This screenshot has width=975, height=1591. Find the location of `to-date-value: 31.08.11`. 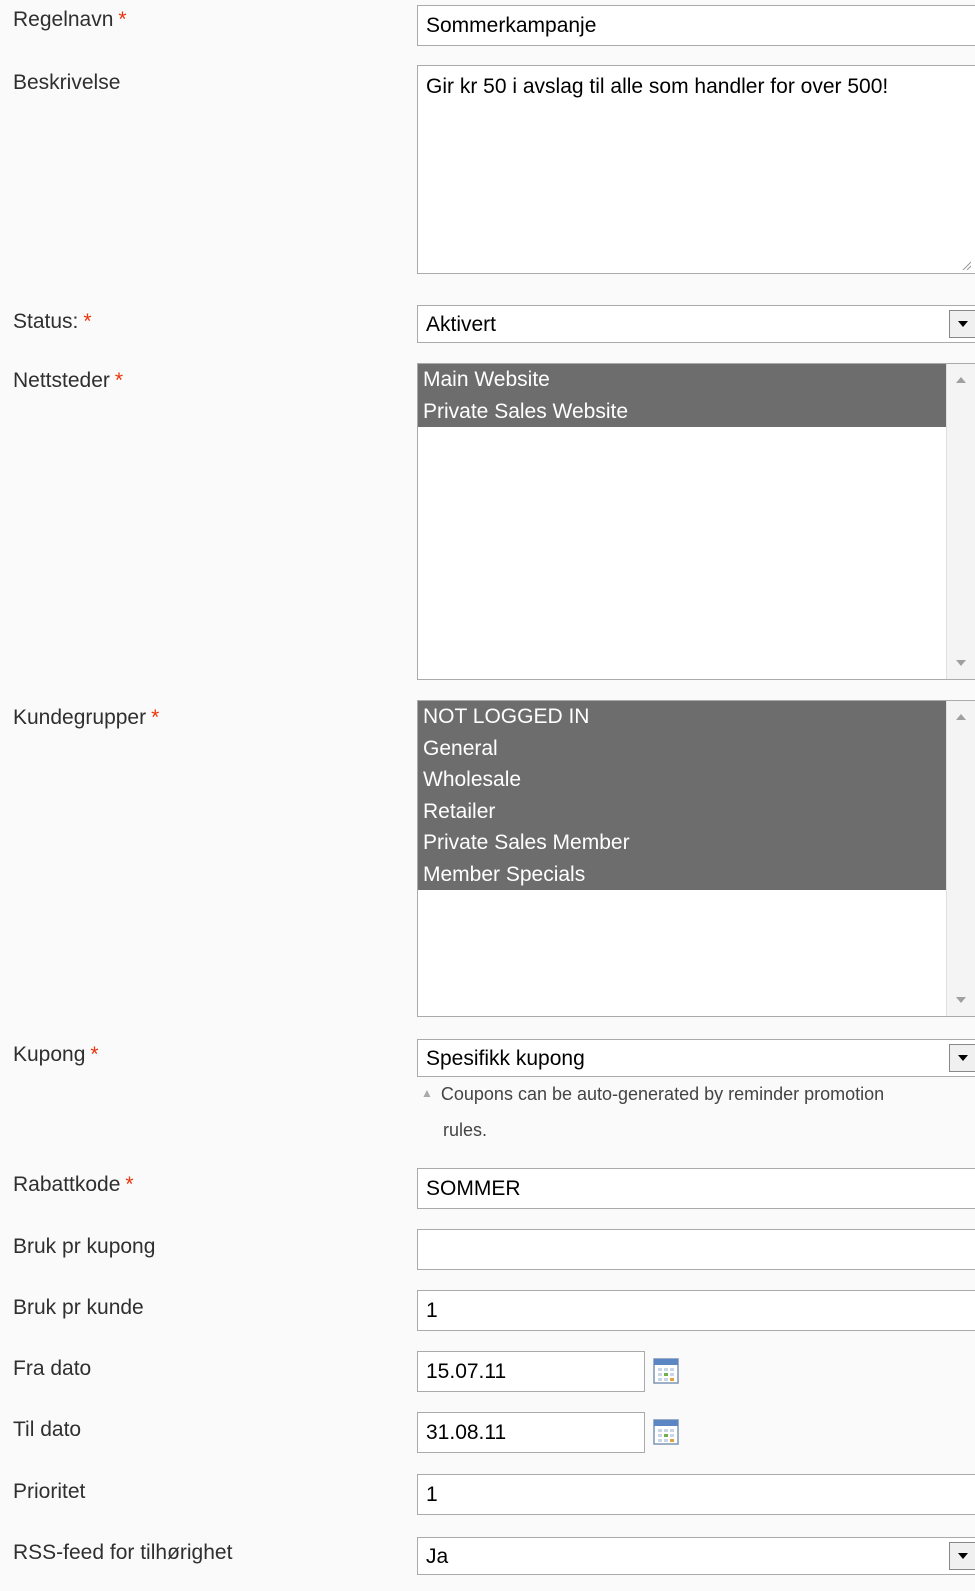

to-date-value: 31.08.11 is located at coordinates (466, 1432).